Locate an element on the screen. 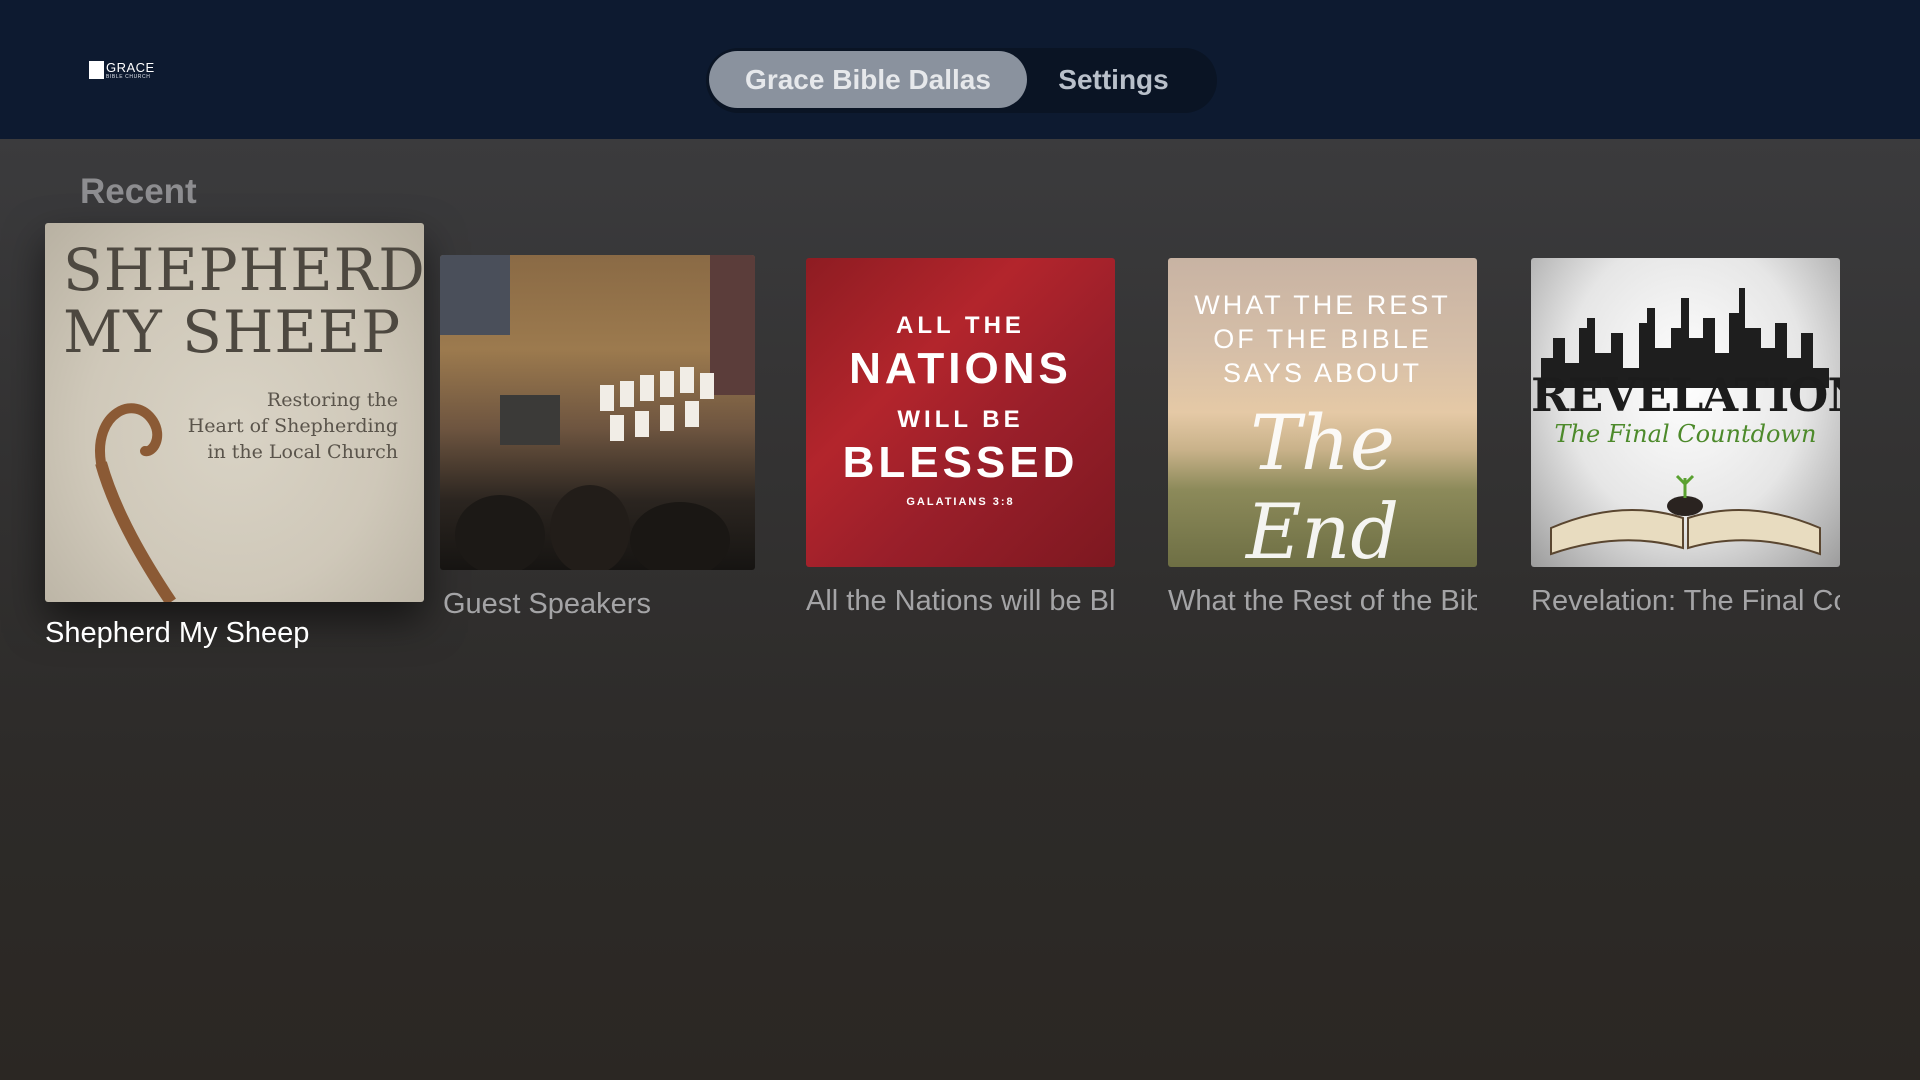 This screenshot has height=1080, width=1920. artwork-guest-speakers is located at coordinates (597, 412).